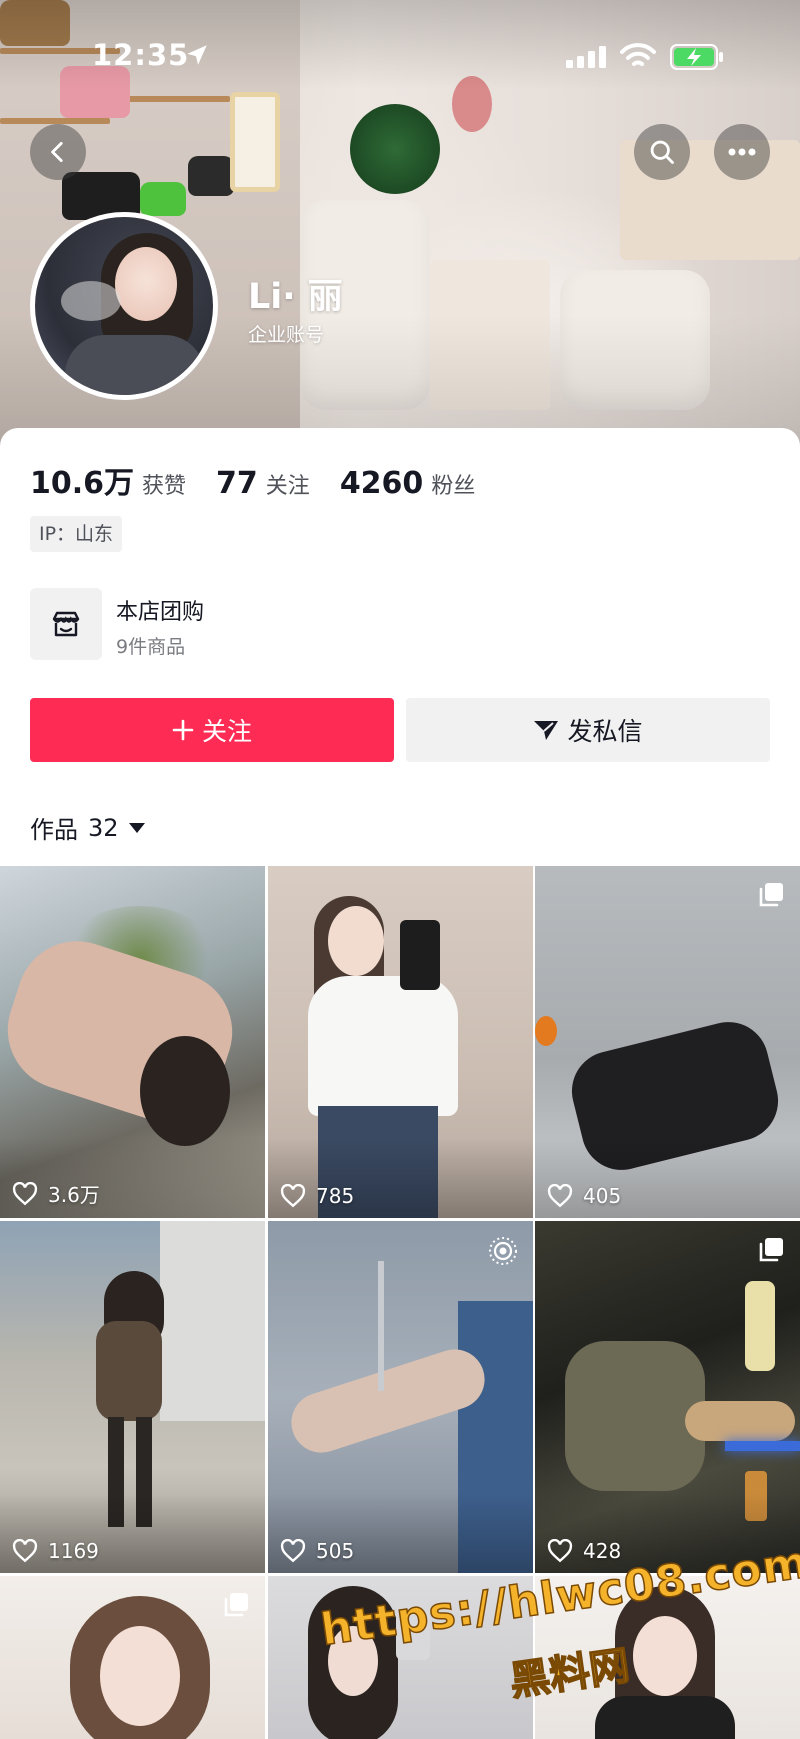 This screenshot has width=800, height=1739. I want to click on more-dots-icon, so click(742, 152).